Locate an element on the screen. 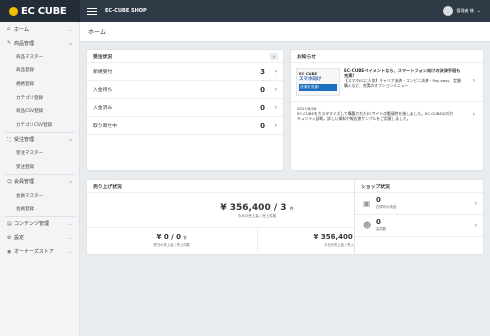 The height and width of the screenshot is (336, 490). tag-icon: ✎ is located at coordinates (9, 43).